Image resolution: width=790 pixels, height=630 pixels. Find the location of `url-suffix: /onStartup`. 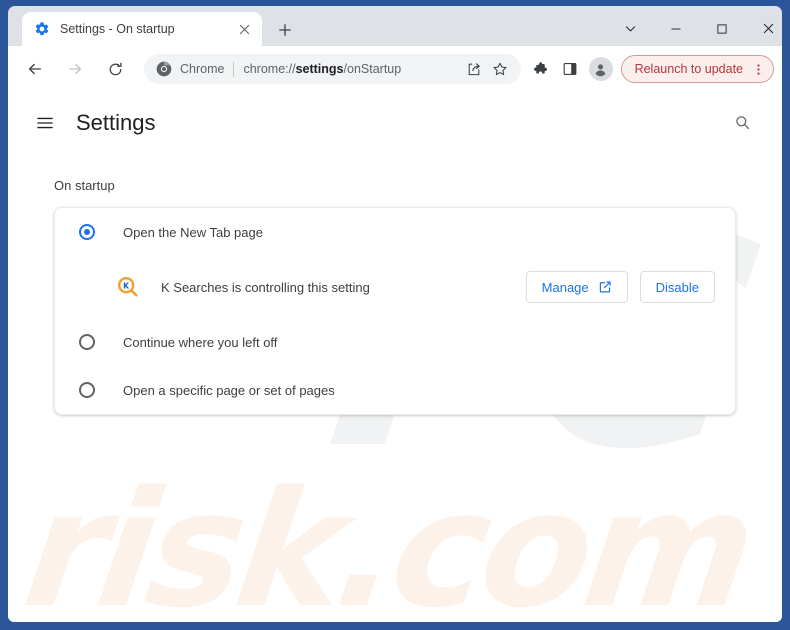

url-suffix: /onStartup is located at coordinates (372, 69).